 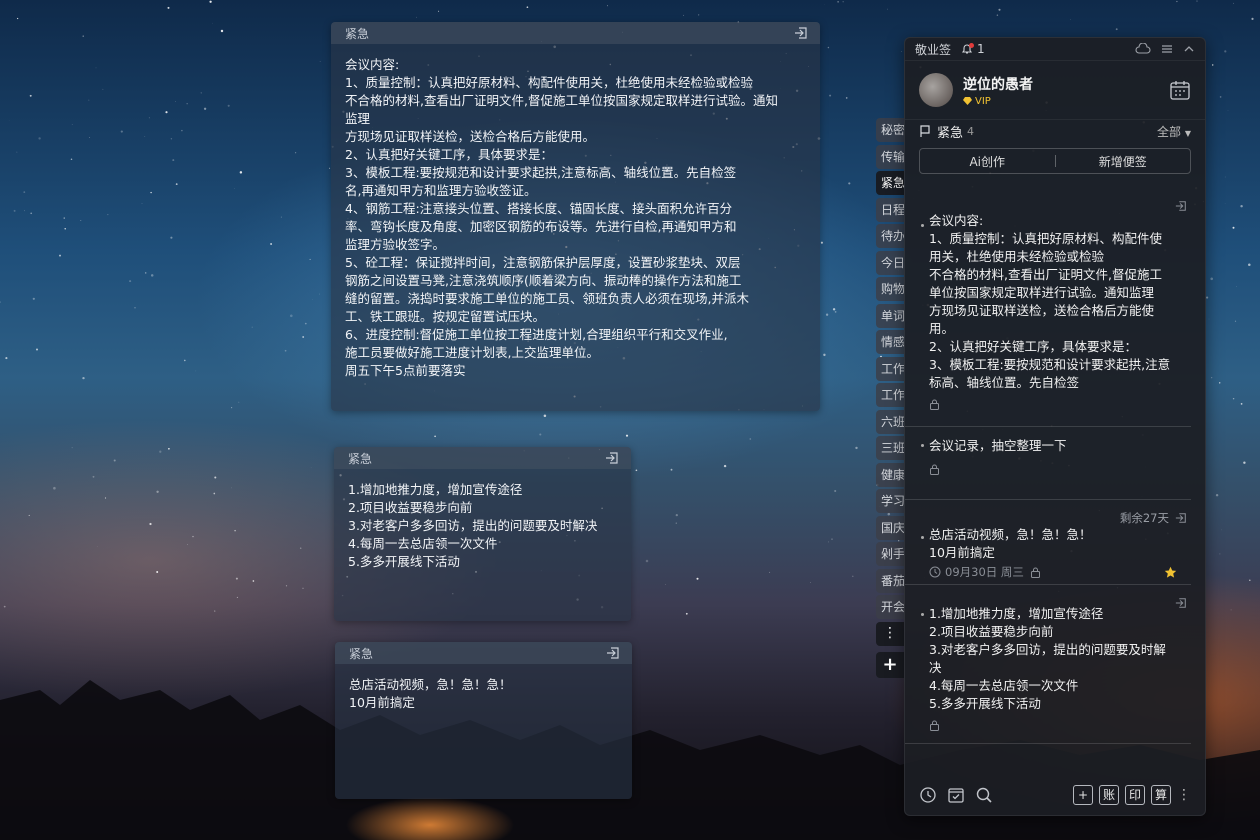 What do you see at coordinates (1135, 795) in the screenshot?
I see `print-button: 印` at bounding box center [1135, 795].